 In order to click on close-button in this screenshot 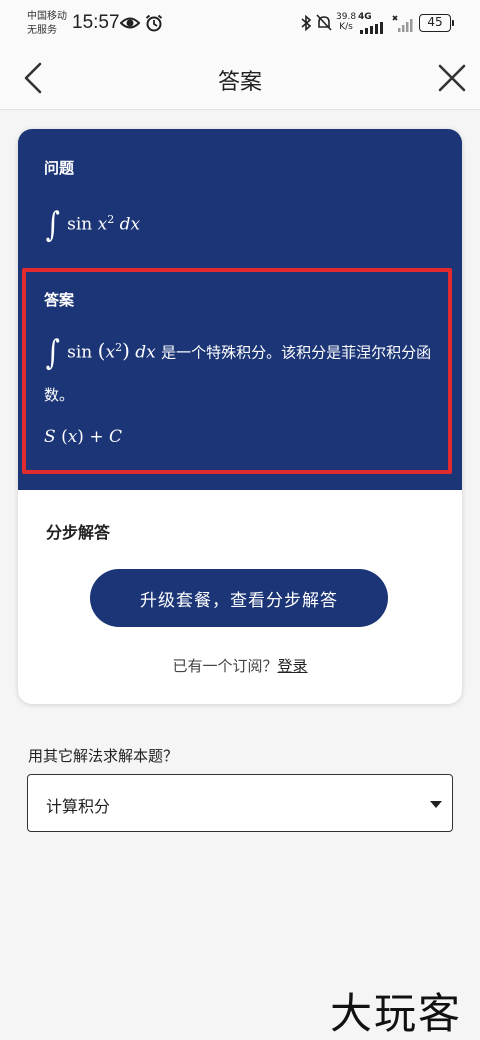, I will do `click(452, 78)`.